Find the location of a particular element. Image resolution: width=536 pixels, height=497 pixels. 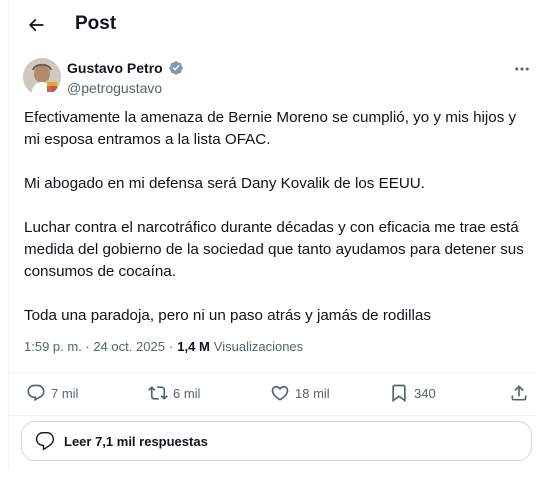

reply-icon is located at coordinates (36, 393).